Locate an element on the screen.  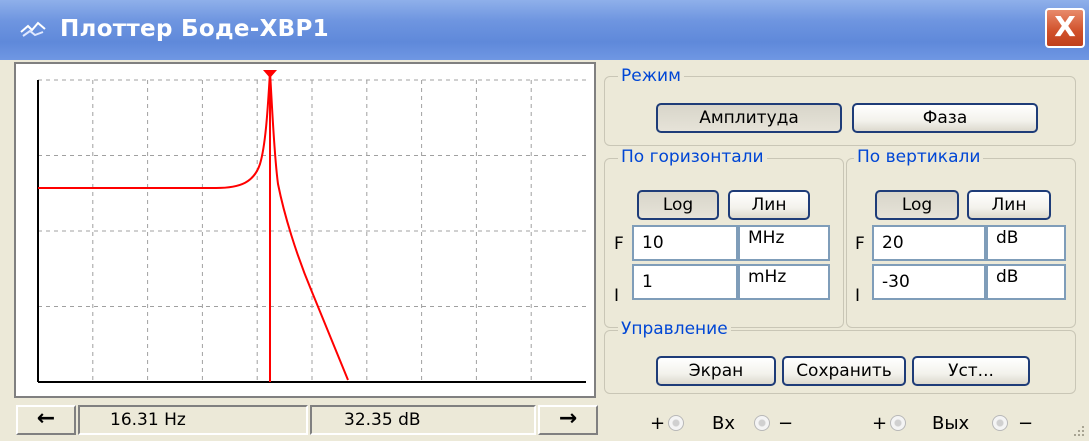
horizontal-final-label: F is located at coordinates (619, 244).